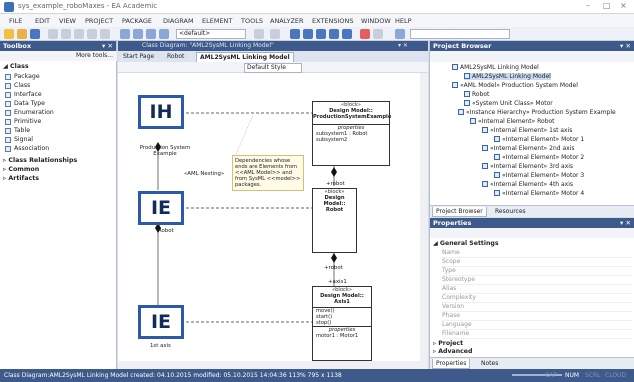 The height and width of the screenshot is (382, 634). I want to click on minimize-button: –, so click(588, 5).